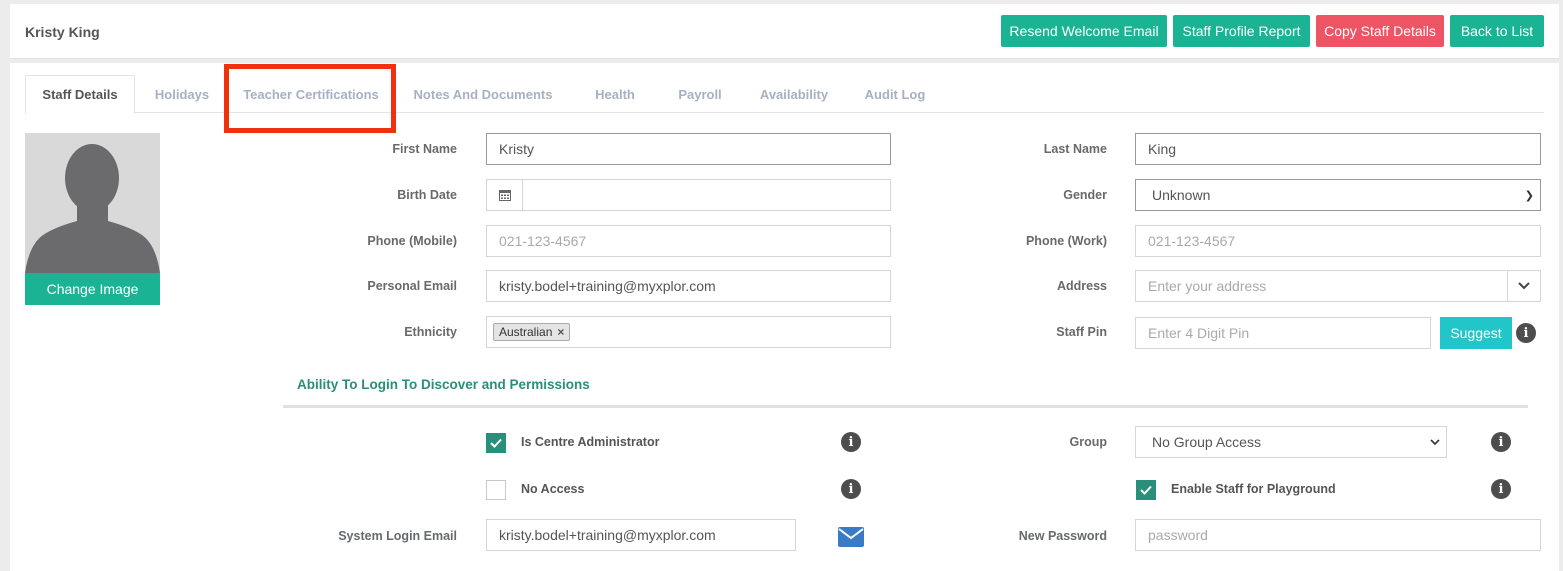 The image size is (1563, 571). Describe the element at coordinates (607, 286) in the screenshot. I see `personal-email-value: kristy.bodel+training@myxplor.com` at that location.